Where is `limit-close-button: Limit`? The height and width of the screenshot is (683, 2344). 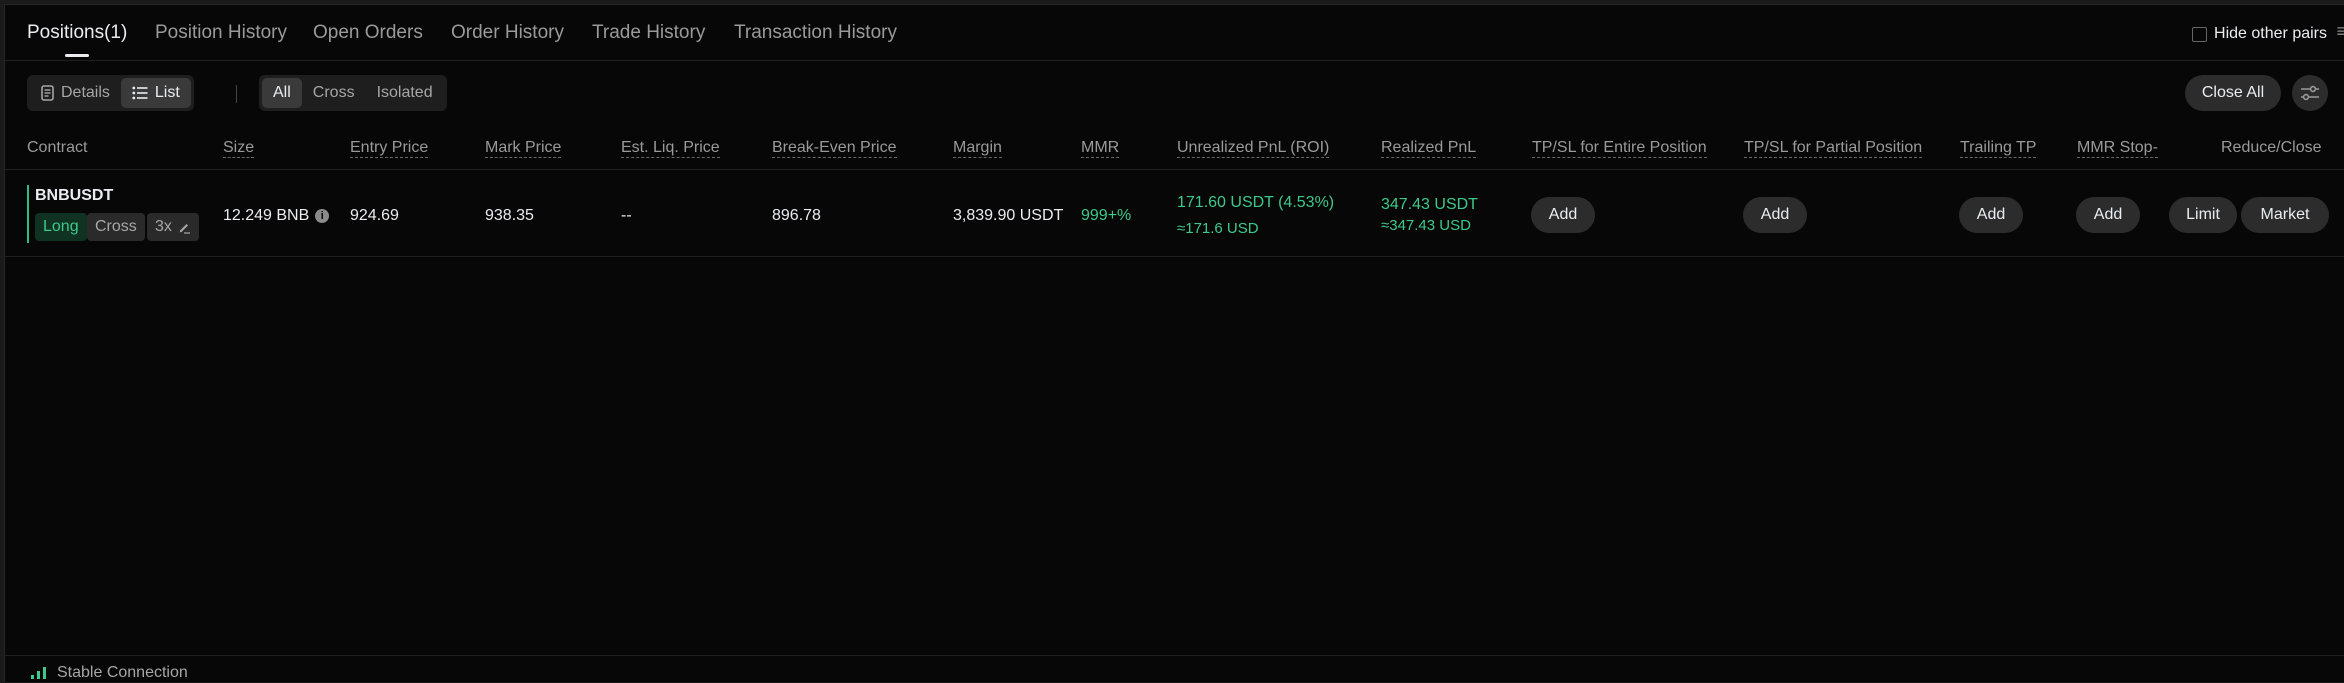
limit-close-button: Limit is located at coordinates (2203, 215).